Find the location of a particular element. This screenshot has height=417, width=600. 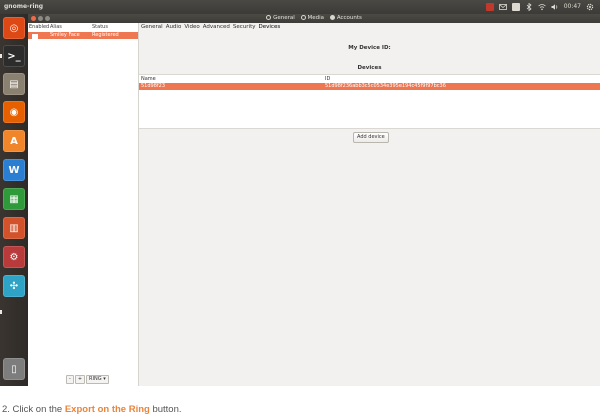

system-settings-launcher: ⚙ is located at coordinates (14, 257).